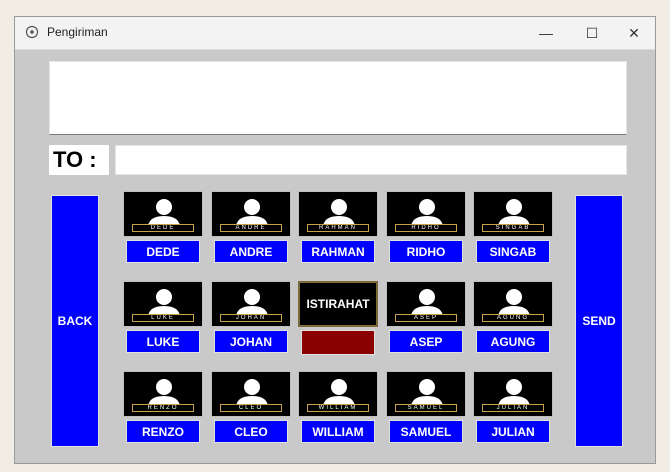 This screenshot has height=472, width=670. I want to click on contact-agung: AGUNG AGUNG, so click(513, 318).